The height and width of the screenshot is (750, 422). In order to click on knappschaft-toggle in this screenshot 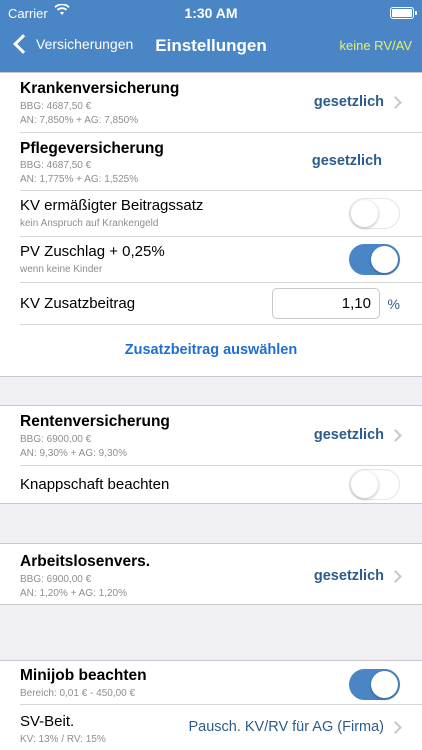, I will do `click(374, 484)`.